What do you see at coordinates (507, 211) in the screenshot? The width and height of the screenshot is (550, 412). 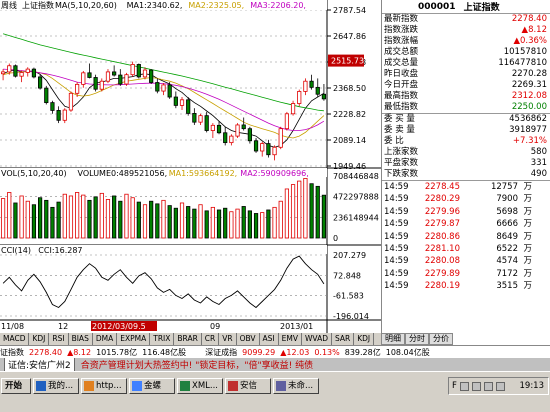 I see `tick-volume: 5698` at bounding box center [507, 211].